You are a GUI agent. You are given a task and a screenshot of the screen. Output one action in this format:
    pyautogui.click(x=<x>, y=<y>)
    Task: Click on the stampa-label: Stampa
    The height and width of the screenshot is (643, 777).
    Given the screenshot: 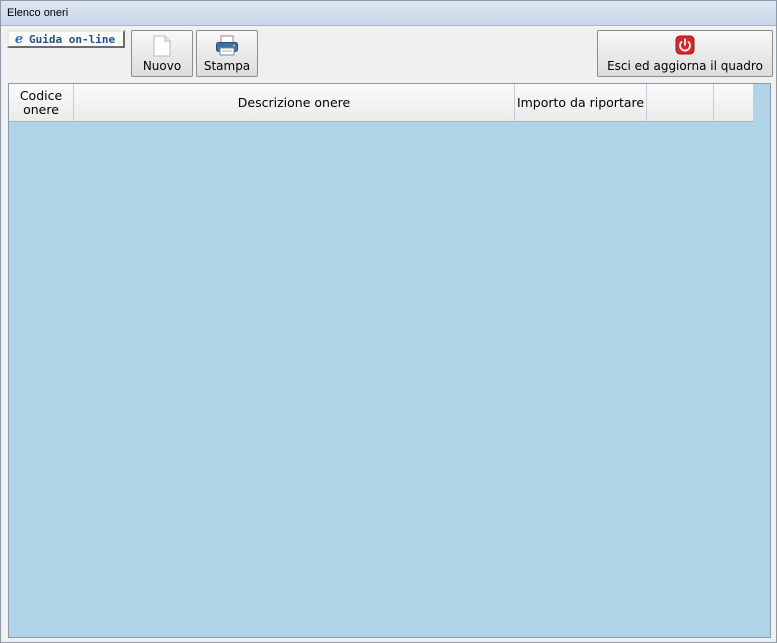 What is the action you would take?
    pyautogui.click(x=227, y=66)
    